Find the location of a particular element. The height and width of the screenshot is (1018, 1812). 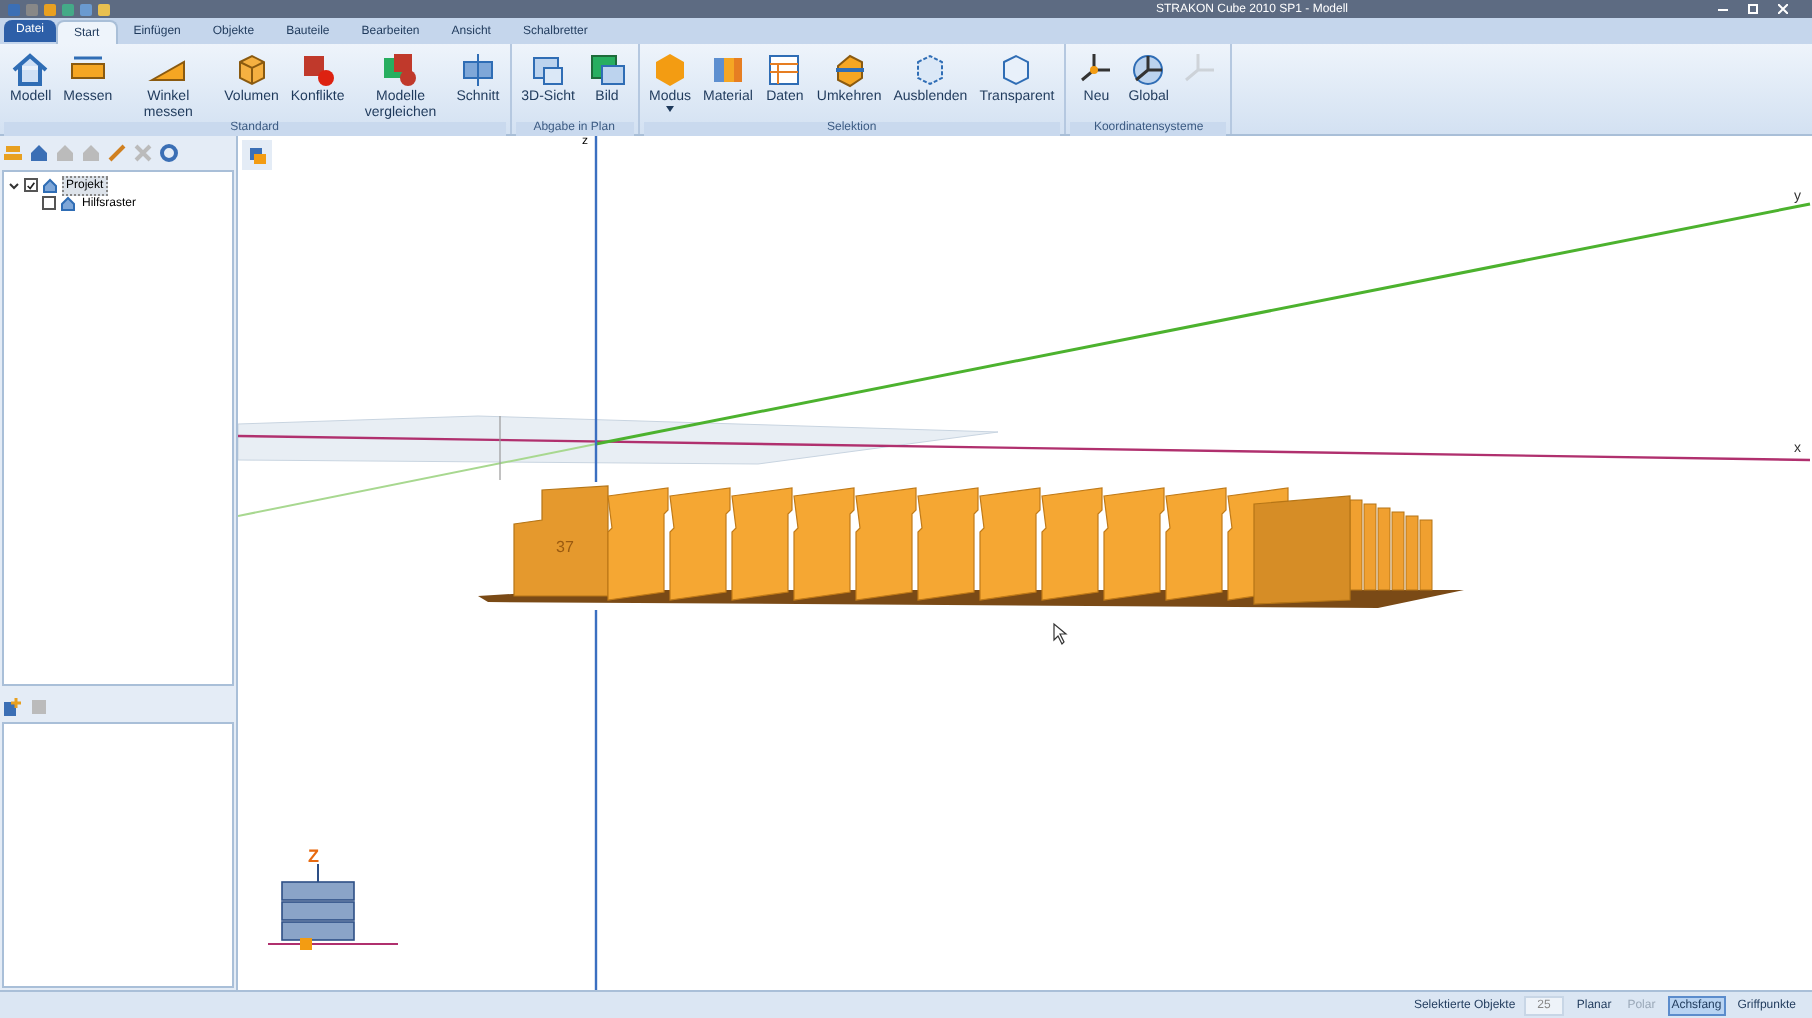

brush-icon is located at coordinates (117, 153).